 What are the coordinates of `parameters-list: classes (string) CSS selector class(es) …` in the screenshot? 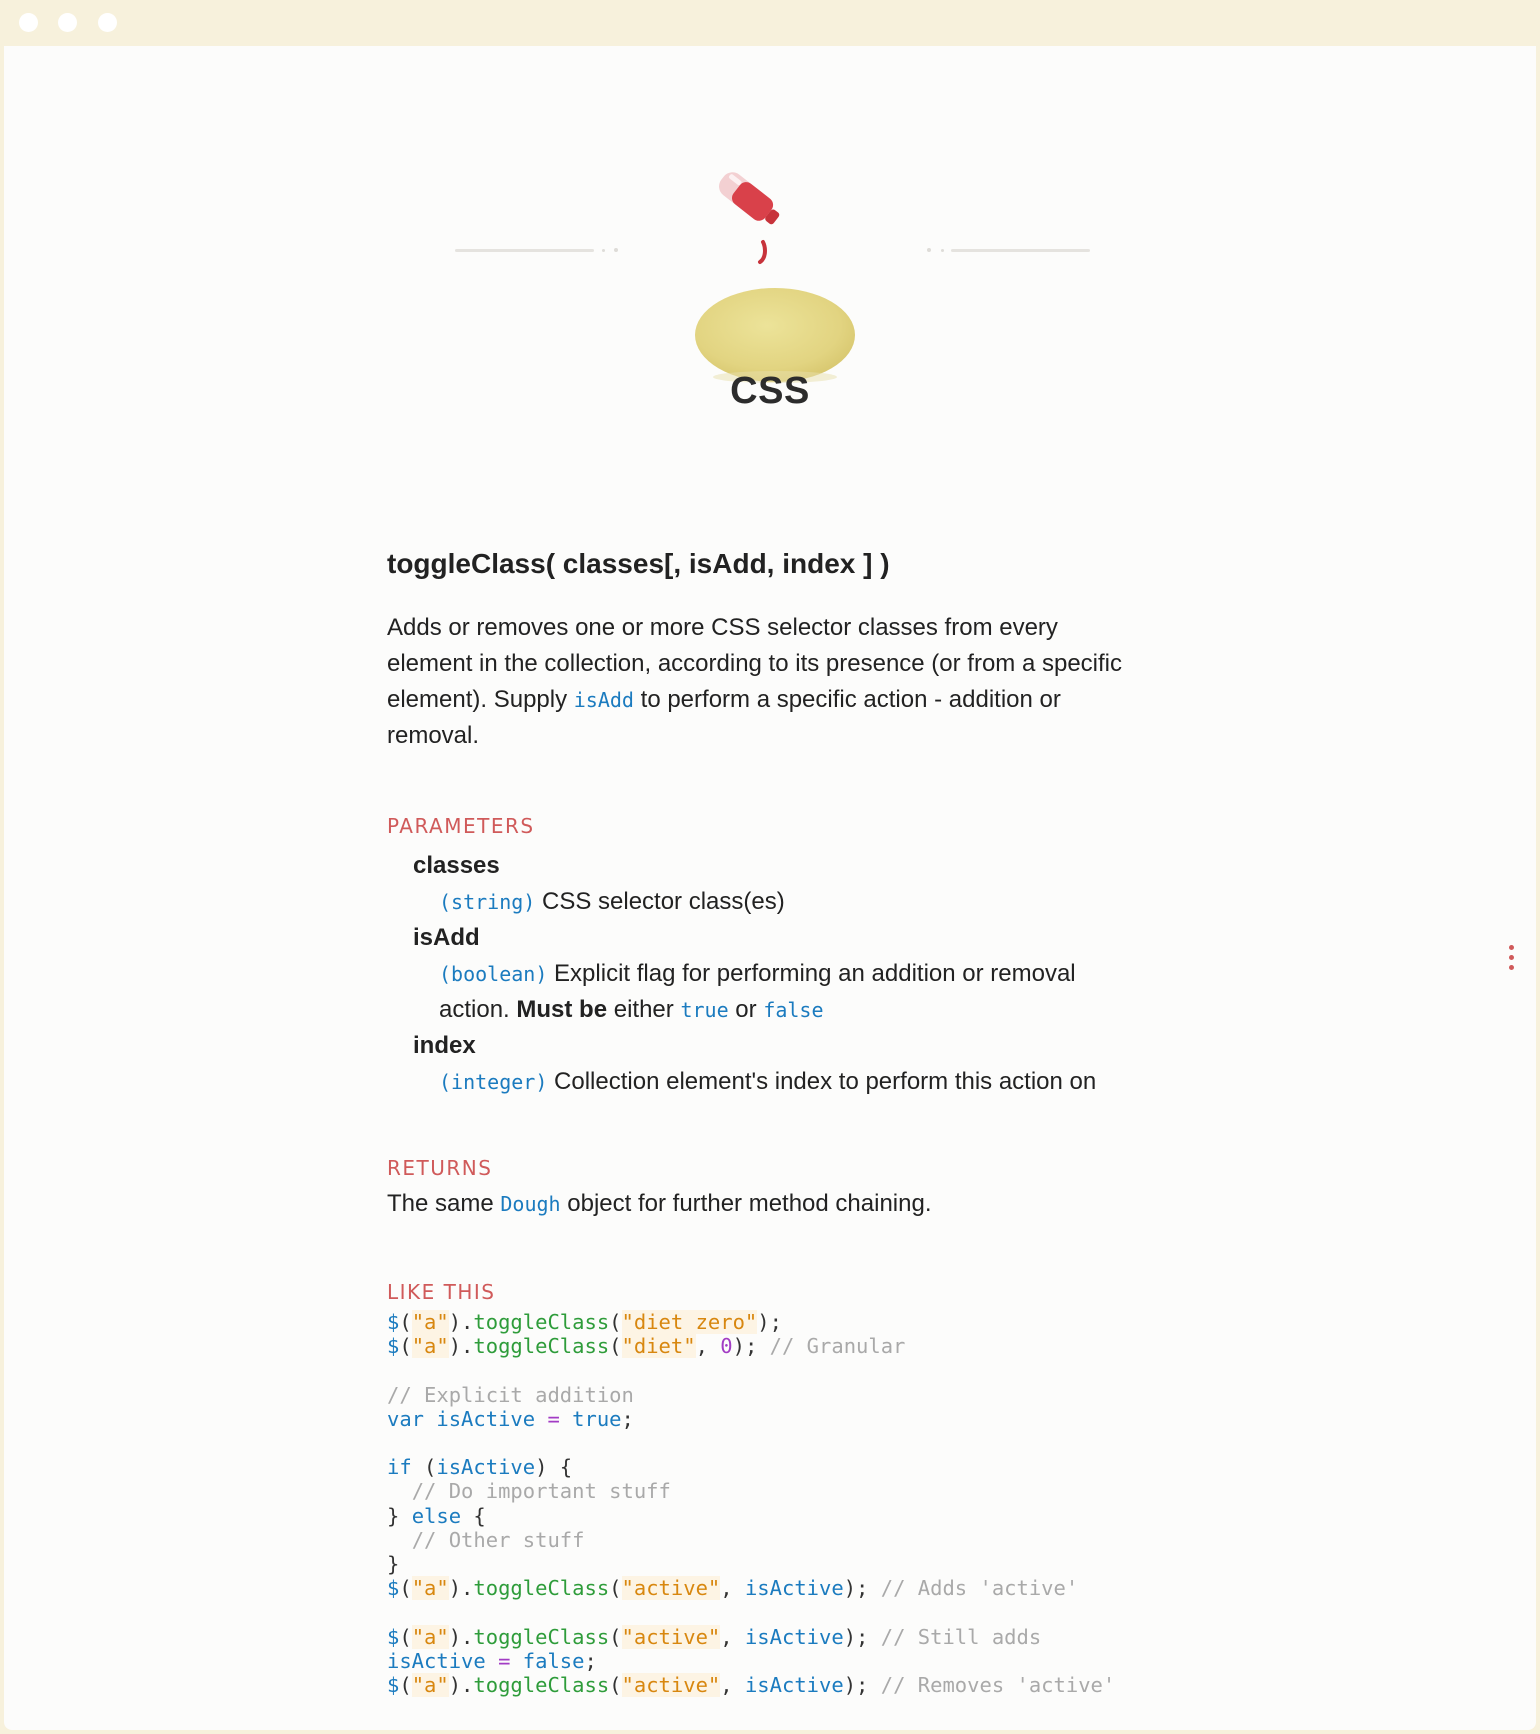 It's located at (767, 974).